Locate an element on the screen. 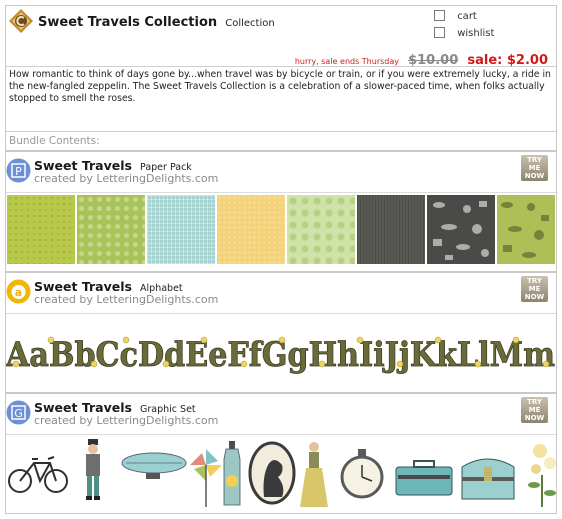 The image size is (562, 519). cart-checkbox is located at coordinates (439, 15).